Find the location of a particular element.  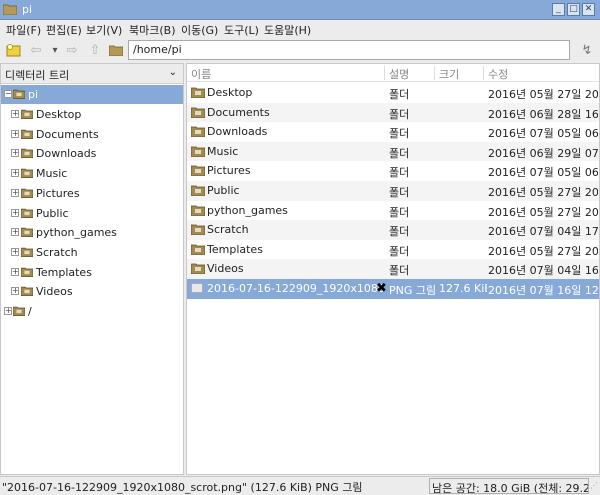

new-tab-icon is located at coordinates (14, 50).